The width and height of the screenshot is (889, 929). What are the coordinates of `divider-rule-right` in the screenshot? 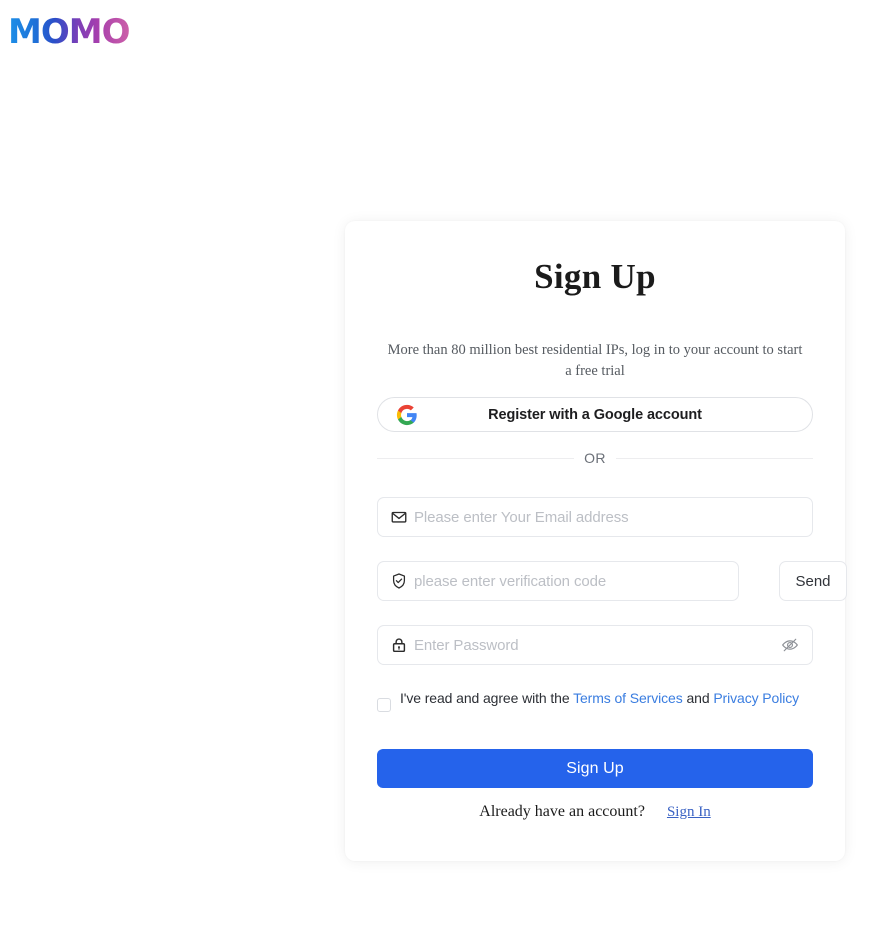 It's located at (714, 458).